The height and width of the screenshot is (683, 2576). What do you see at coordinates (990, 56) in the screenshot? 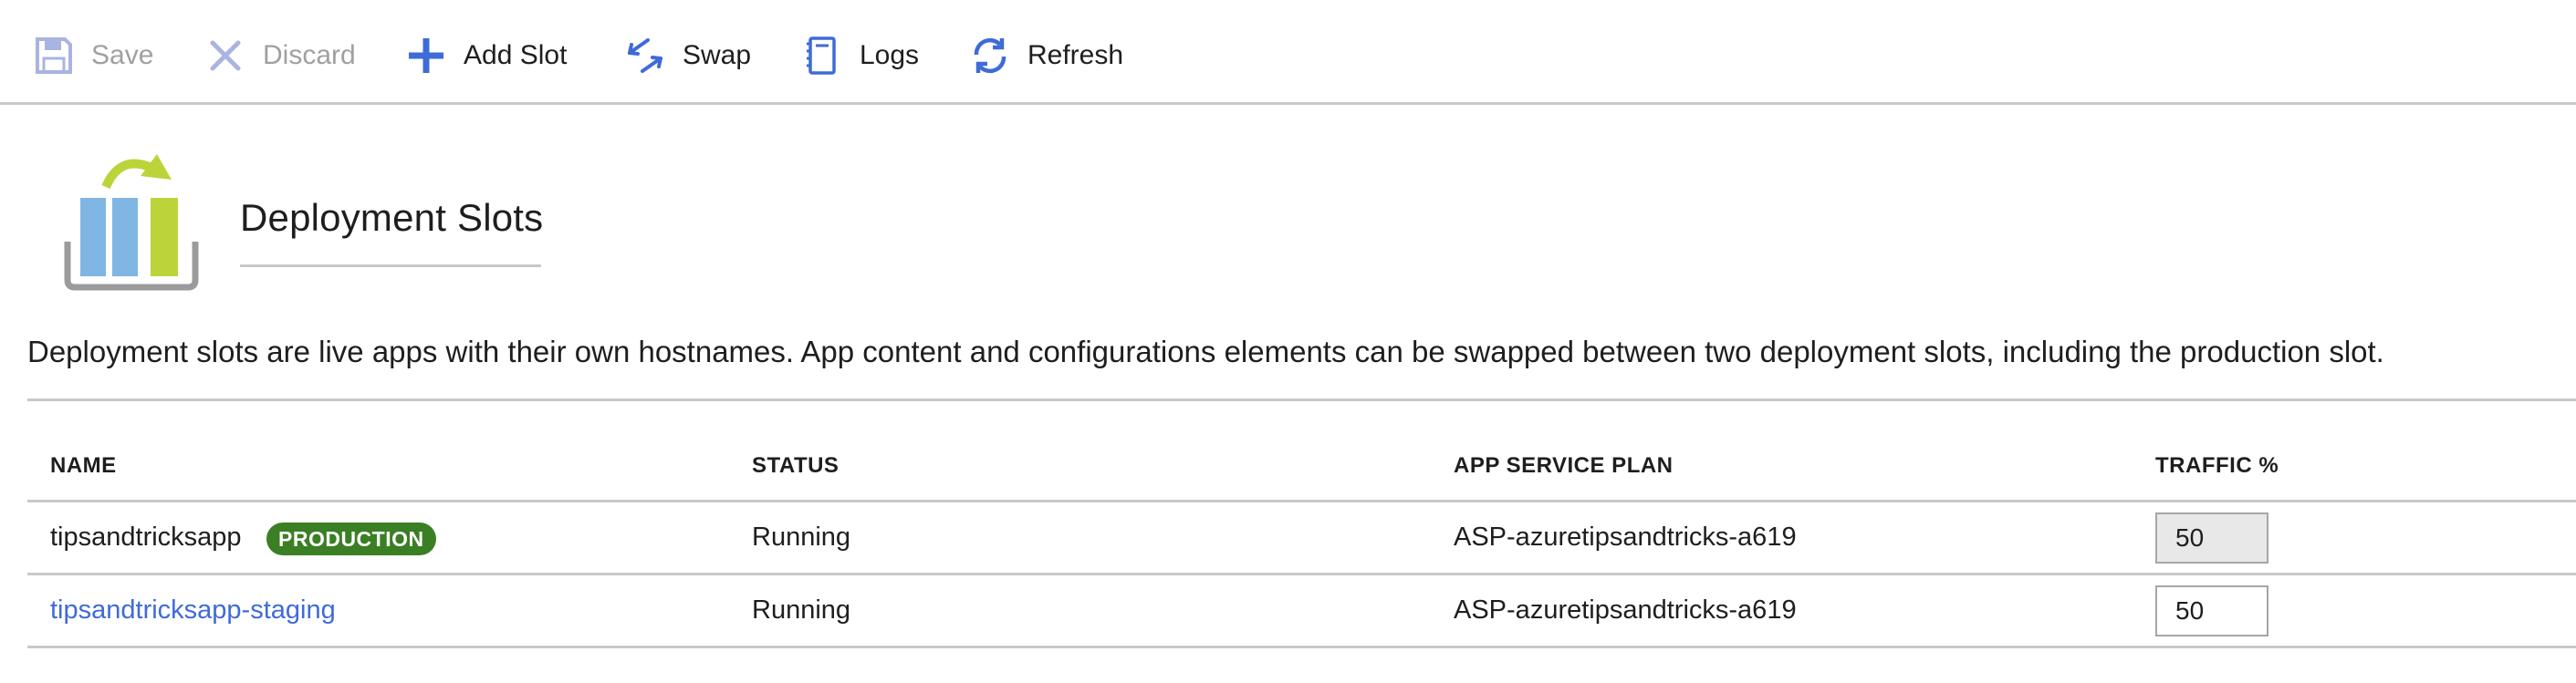
I see `refresh-icon` at bounding box center [990, 56].